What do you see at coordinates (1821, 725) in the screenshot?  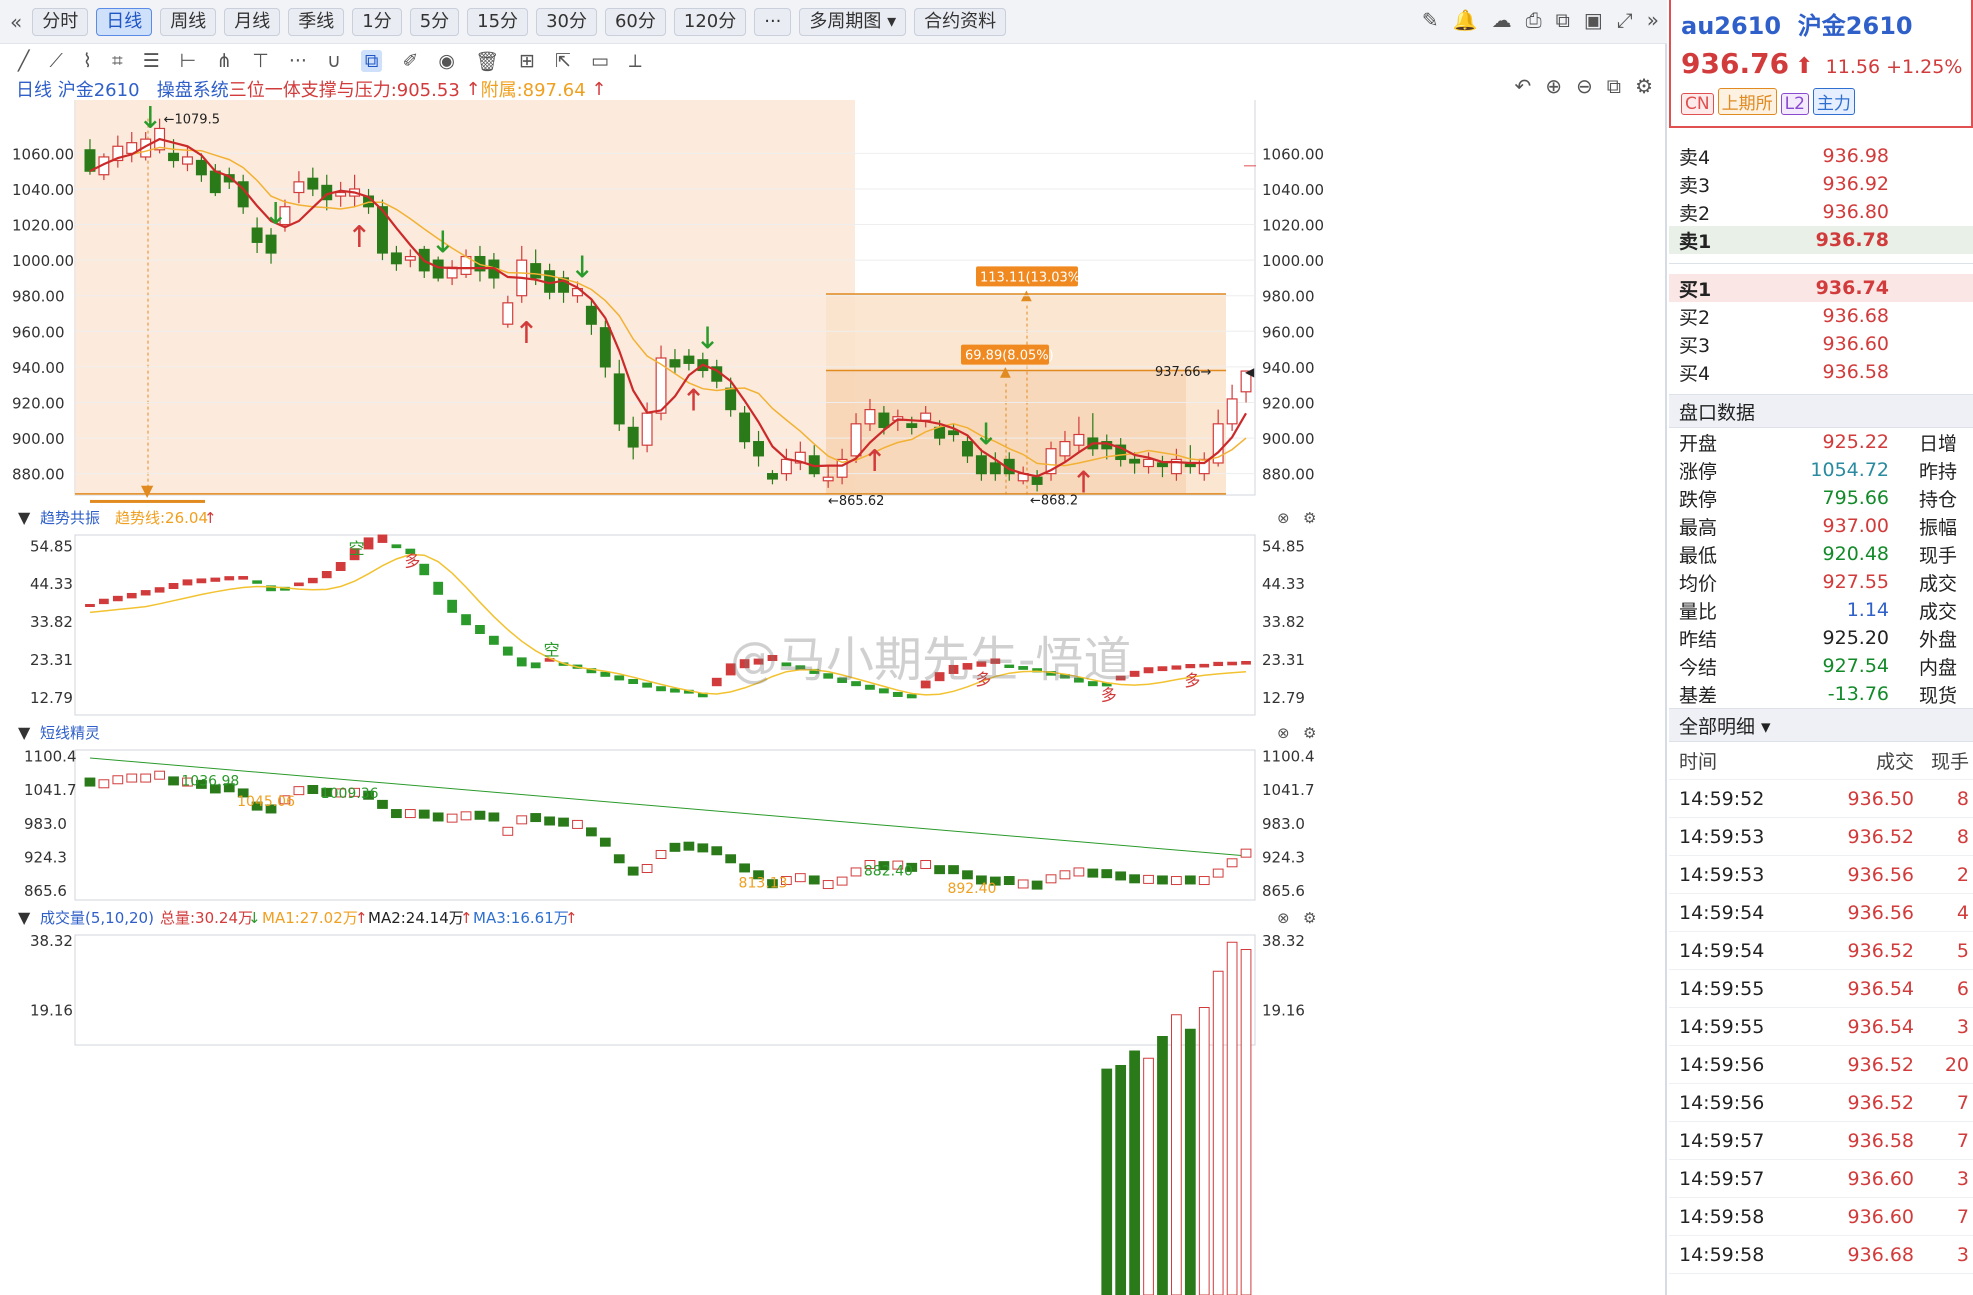 I see `ticks-title: 全部明细 ▾` at bounding box center [1821, 725].